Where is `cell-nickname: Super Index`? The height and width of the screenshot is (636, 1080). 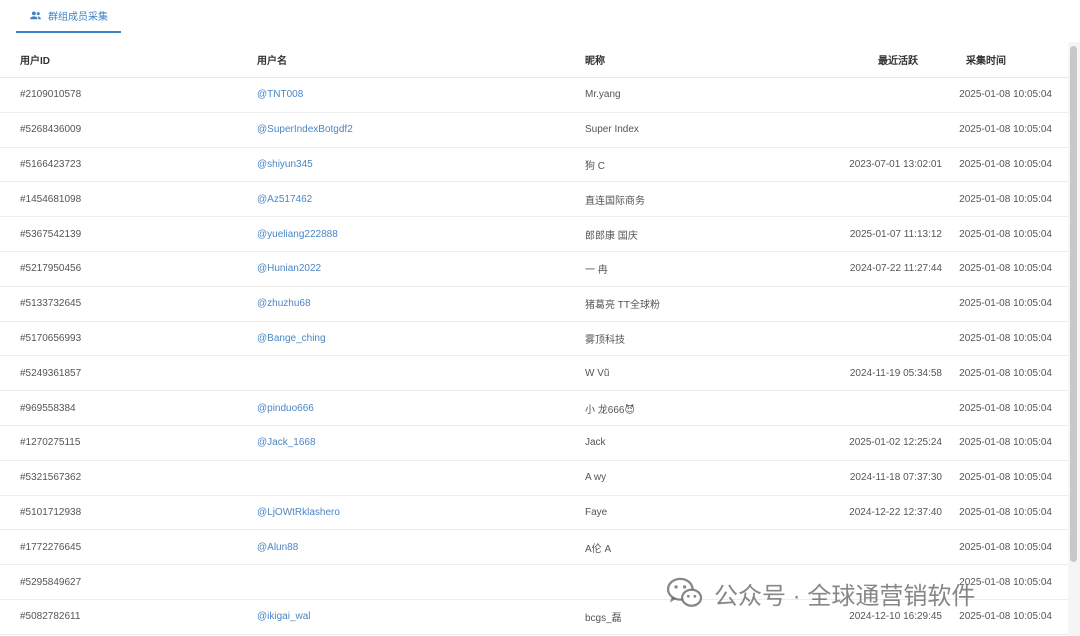
cell-nickname: Super Index is located at coordinates (612, 130).